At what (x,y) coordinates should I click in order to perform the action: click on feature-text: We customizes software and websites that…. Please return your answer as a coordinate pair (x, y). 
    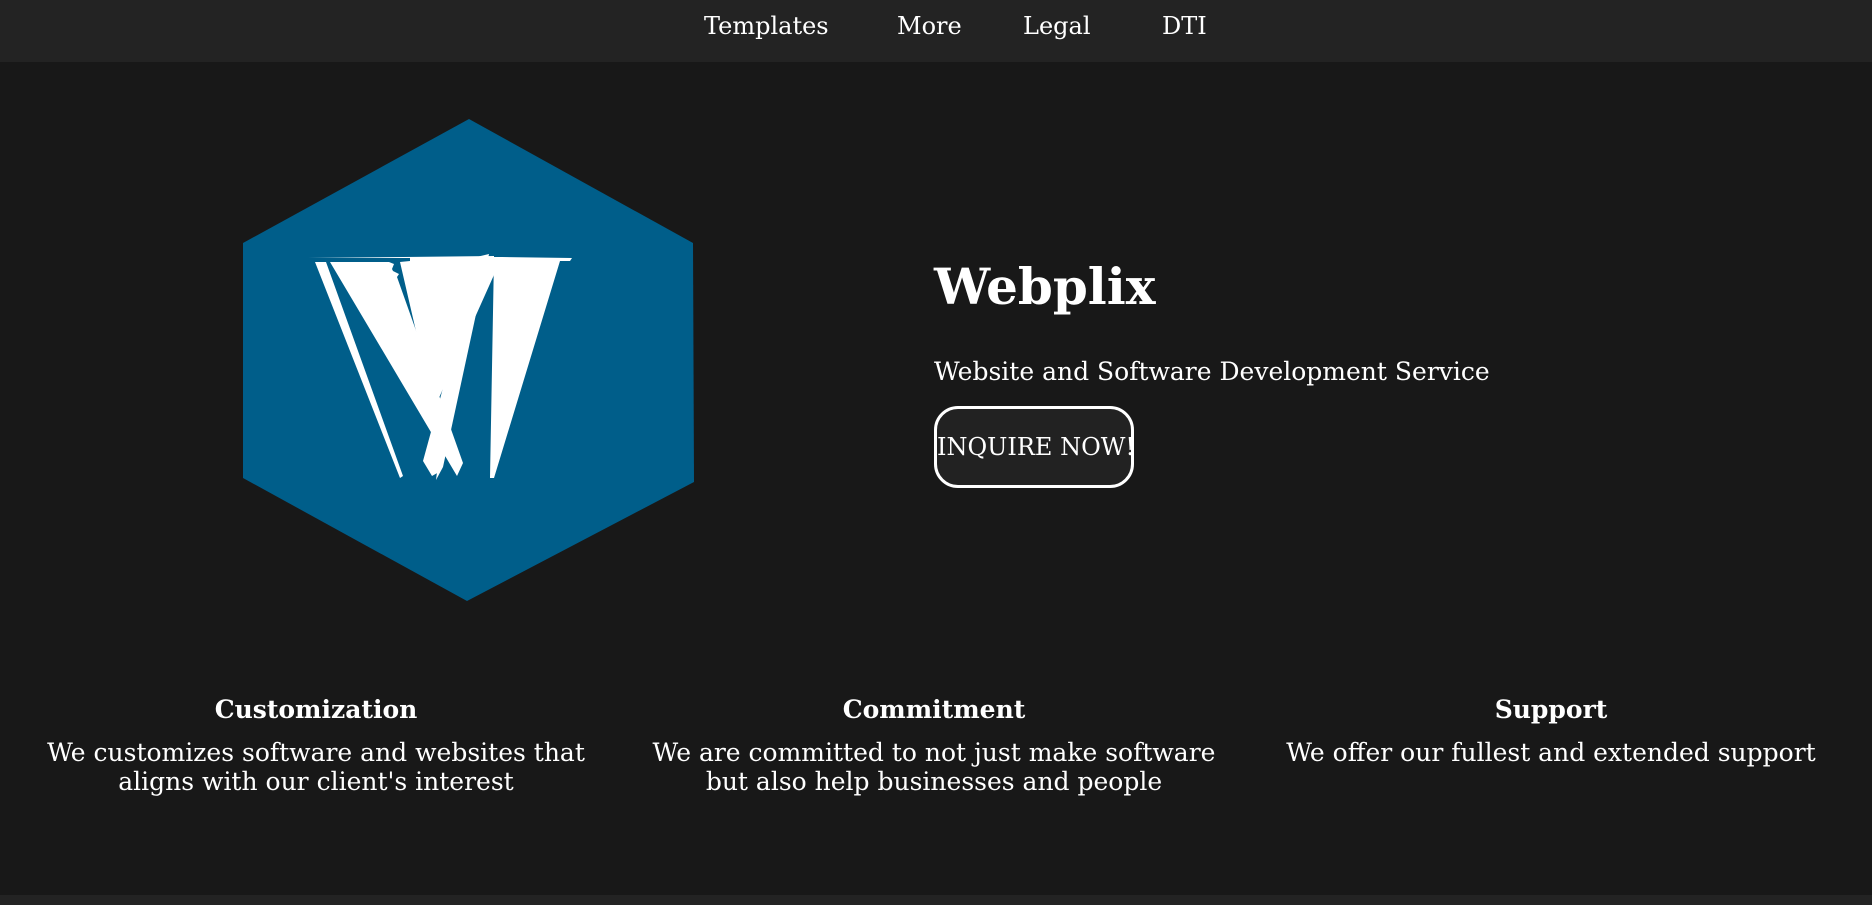
    Looking at the image, I should click on (316, 766).